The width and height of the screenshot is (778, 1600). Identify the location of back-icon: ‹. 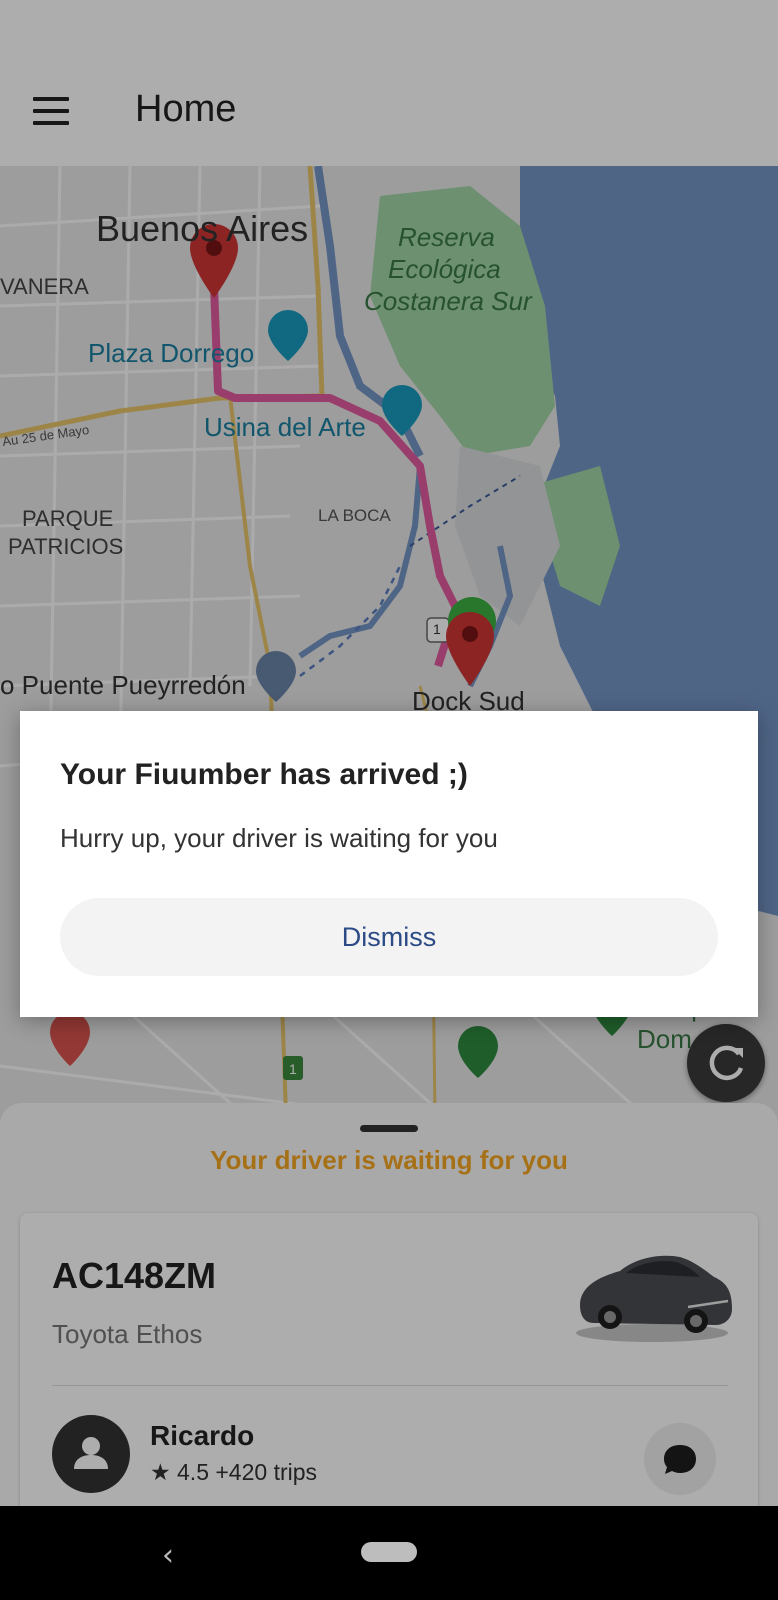
(168, 1555).